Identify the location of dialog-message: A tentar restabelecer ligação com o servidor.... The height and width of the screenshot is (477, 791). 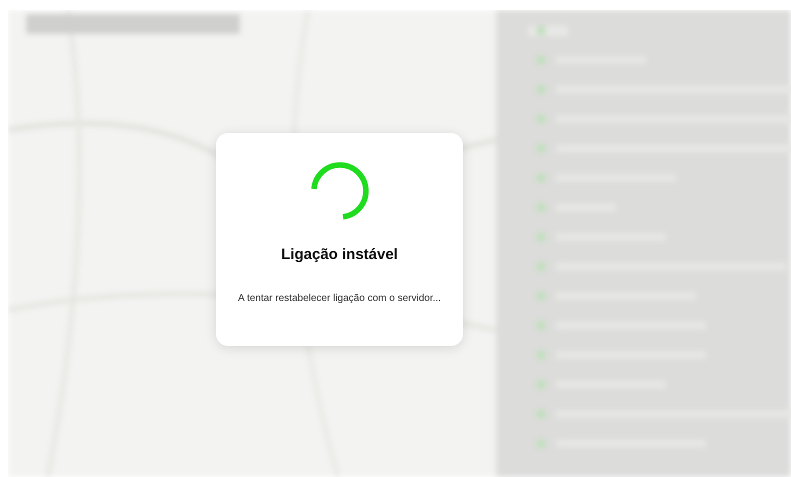
(339, 298).